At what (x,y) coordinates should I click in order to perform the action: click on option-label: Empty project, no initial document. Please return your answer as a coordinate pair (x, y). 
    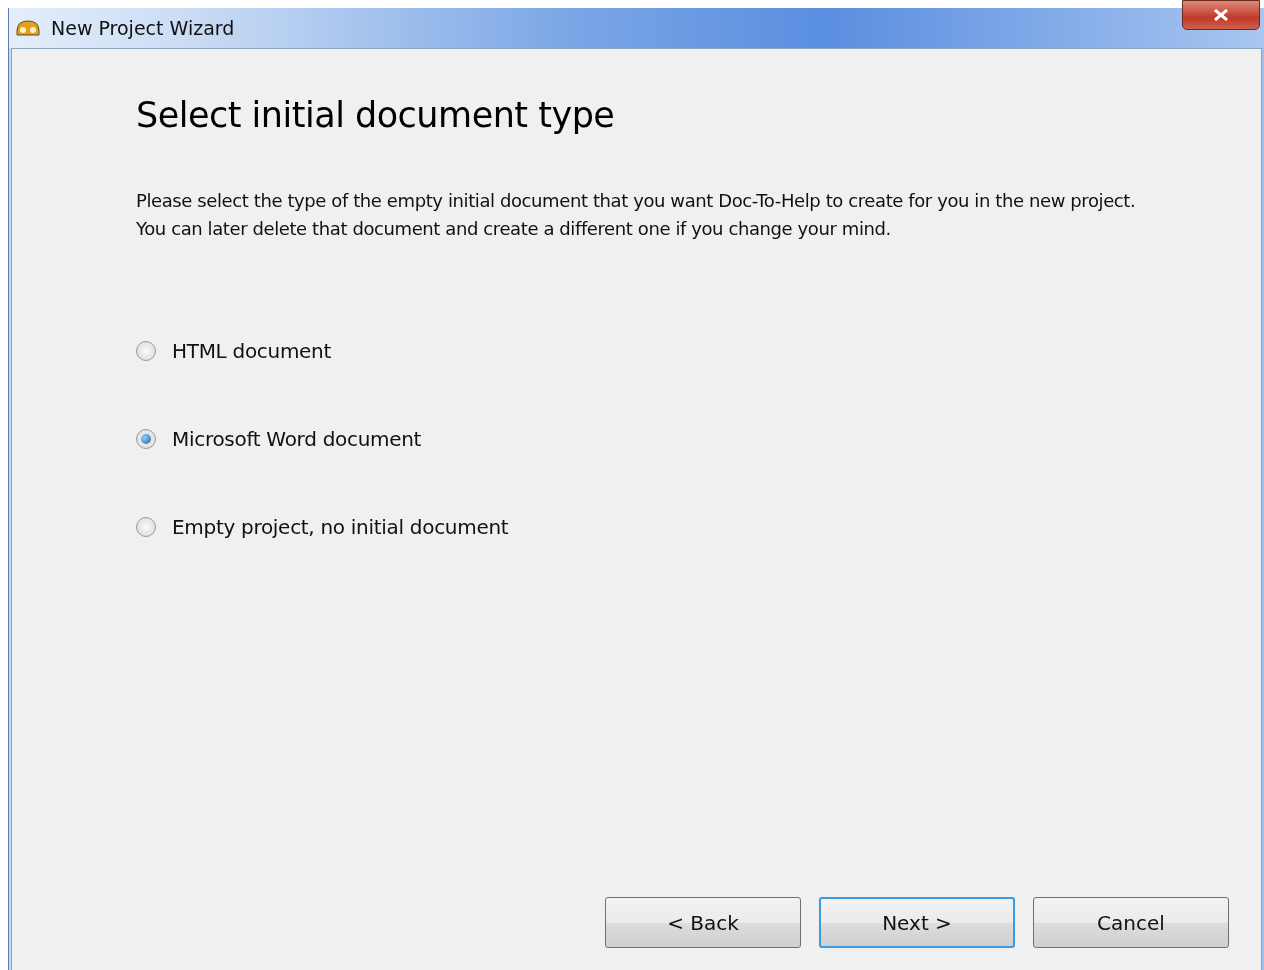
    Looking at the image, I should click on (340, 527).